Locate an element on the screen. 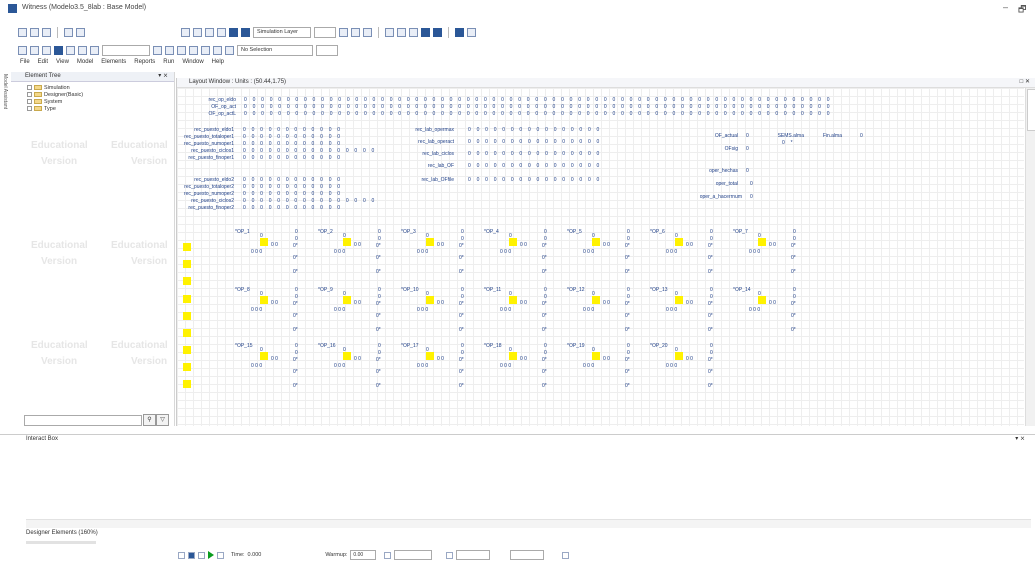 Image resolution: width=1035 pixels, height=565 pixels. operator-station: *OP_4 0 0 00 0 0 0 0 0* 0* 0* is located at coordinates (518, 254).